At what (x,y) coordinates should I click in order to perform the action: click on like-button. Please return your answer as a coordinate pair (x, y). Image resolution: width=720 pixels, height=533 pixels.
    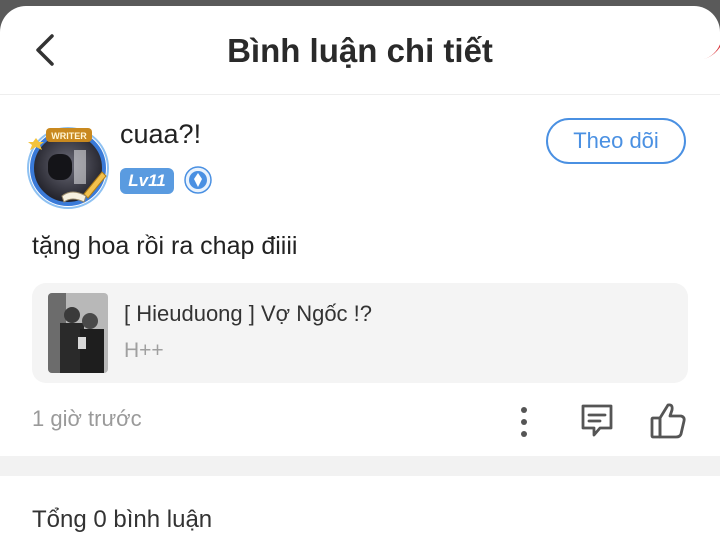
    Looking at the image, I should click on (668, 421).